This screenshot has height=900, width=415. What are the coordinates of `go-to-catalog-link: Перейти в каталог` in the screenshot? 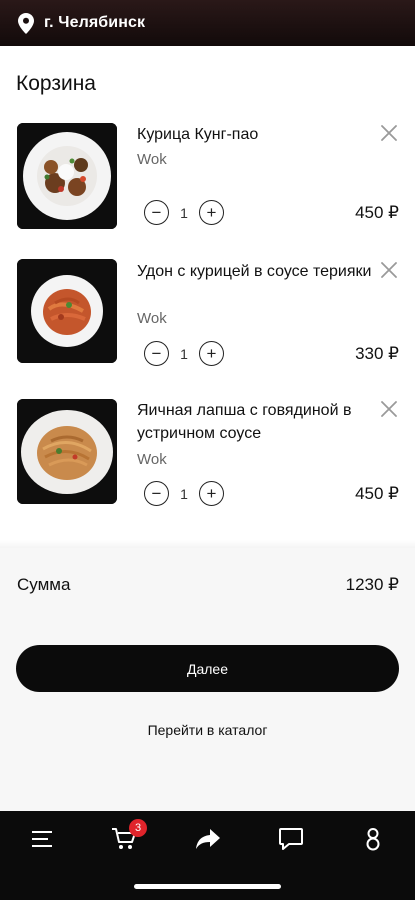 It's located at (207, 730).